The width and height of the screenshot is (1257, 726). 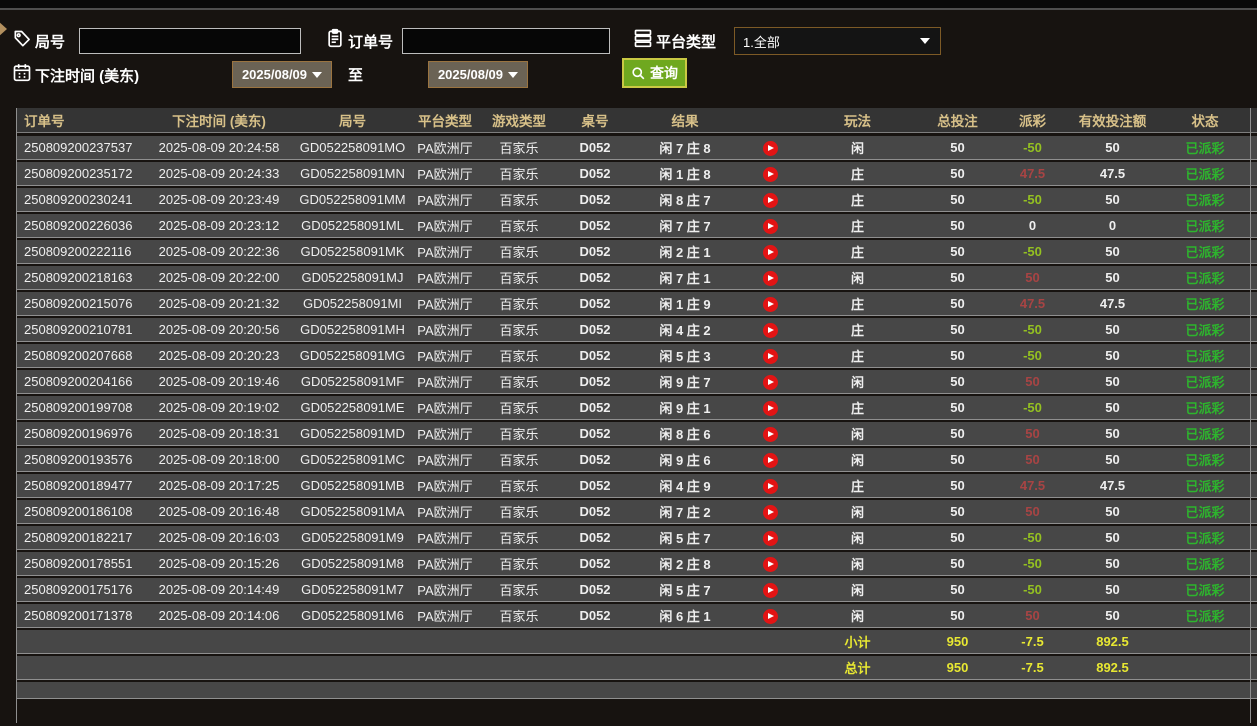 I want to click on cell-result: 闲 6 庄 1, so click(x=685, y=616).